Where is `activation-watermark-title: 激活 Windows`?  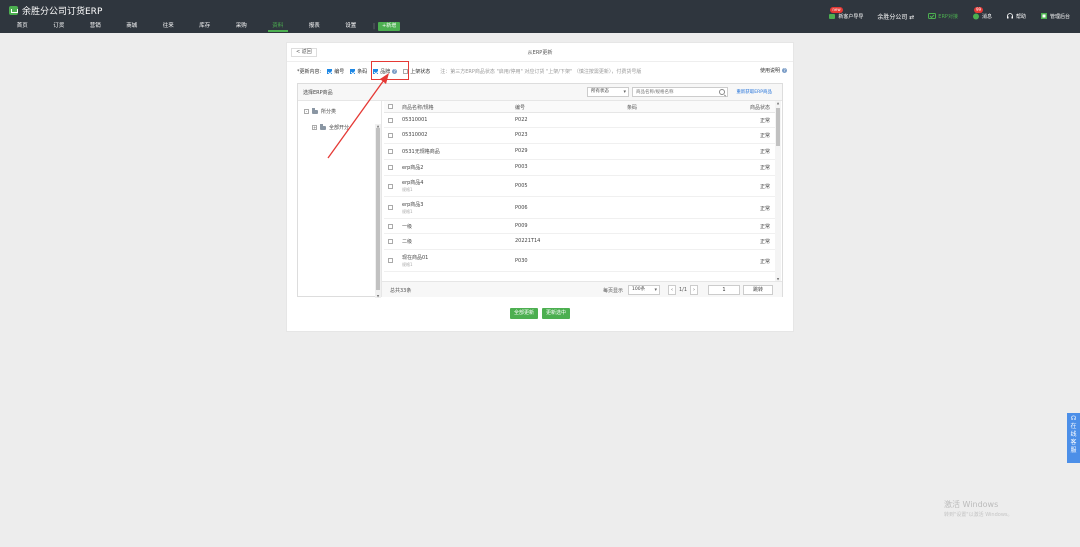
activation-watermark-title: 激活 Windows is located at coordinates (971, 504).